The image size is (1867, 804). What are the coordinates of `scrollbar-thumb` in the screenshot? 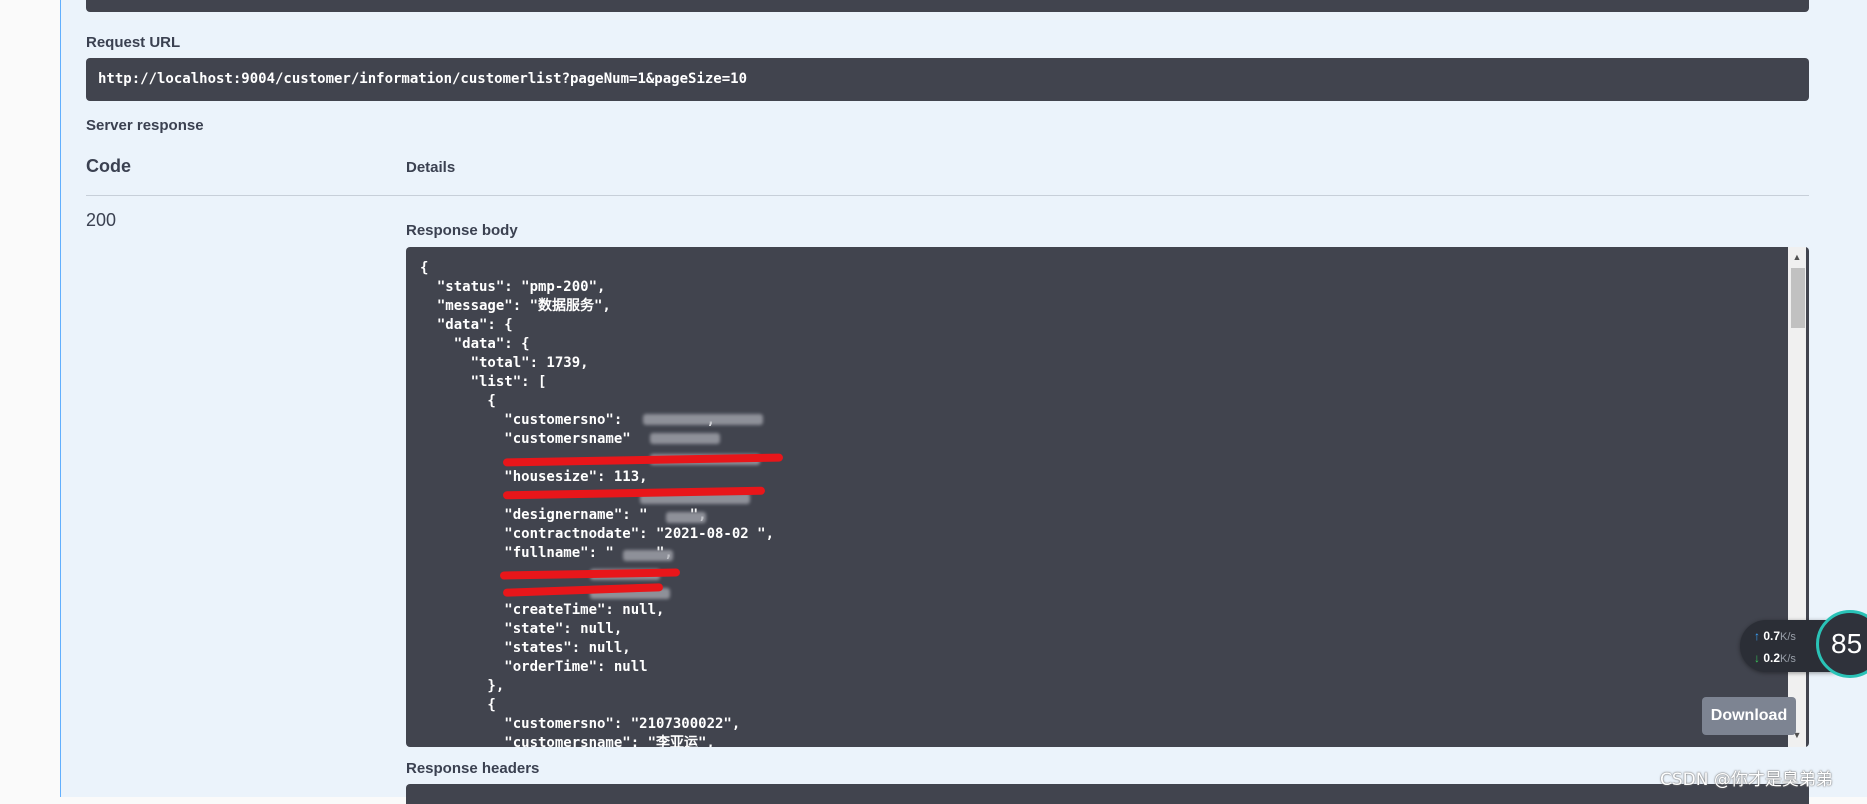 It's located at (1798, 298).